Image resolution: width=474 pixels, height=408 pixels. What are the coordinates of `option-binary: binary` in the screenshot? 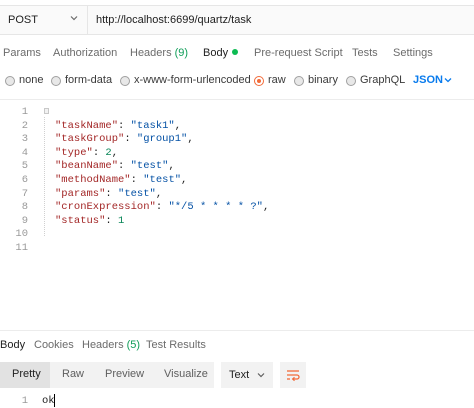 It's located at (323, 80).